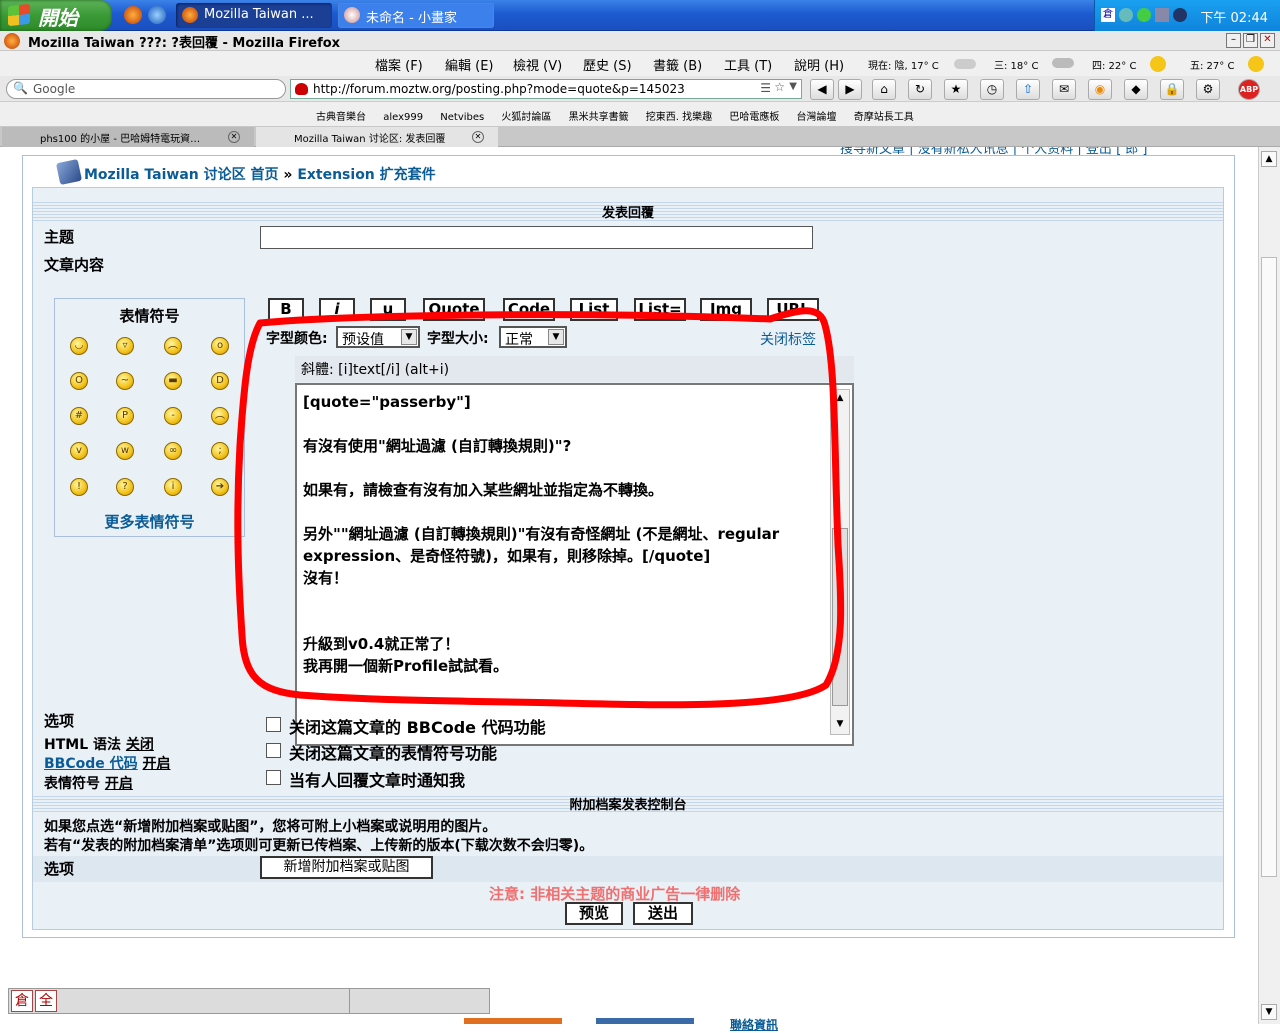 The width and height of the screenshot is (1280, 1033). Describe the element at coordinates (594, 309) in the screenshot. I see `bbcode-list-button: List` at that location.